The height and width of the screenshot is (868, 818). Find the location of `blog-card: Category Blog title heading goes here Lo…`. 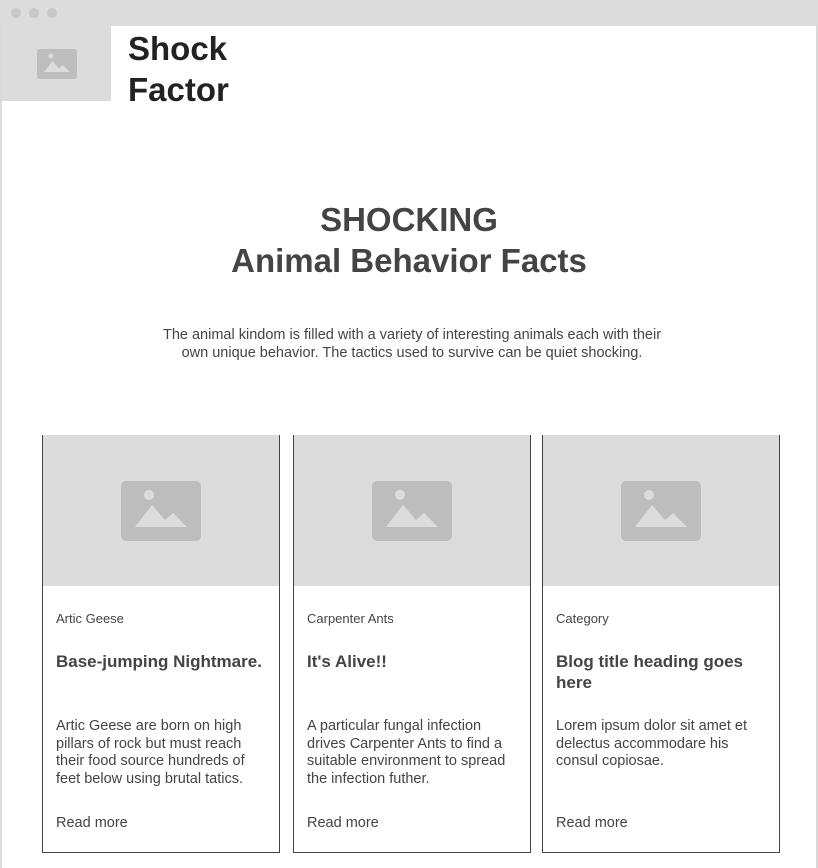

blog-card: Category Blog title heading goes here Lo… is located at coordinates (661, 644).